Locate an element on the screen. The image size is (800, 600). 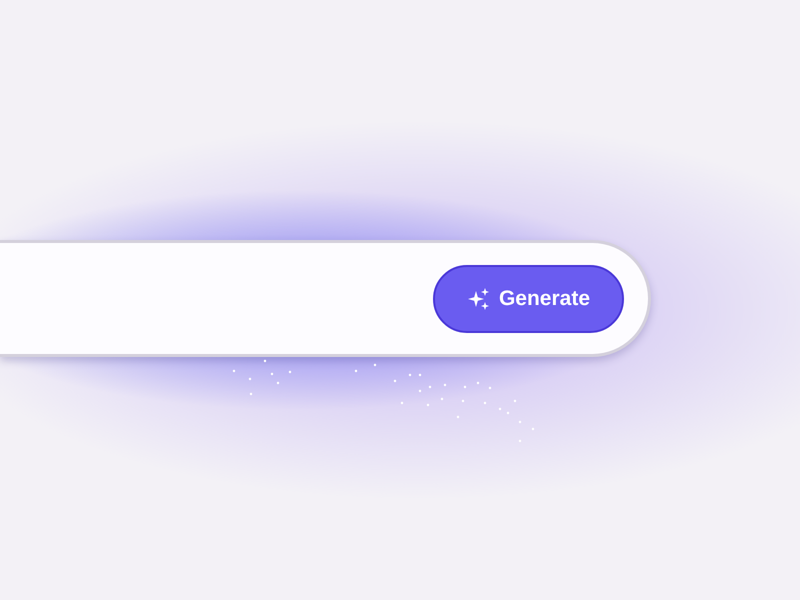
generate-button: Generate is located at coordinates (528, 298).